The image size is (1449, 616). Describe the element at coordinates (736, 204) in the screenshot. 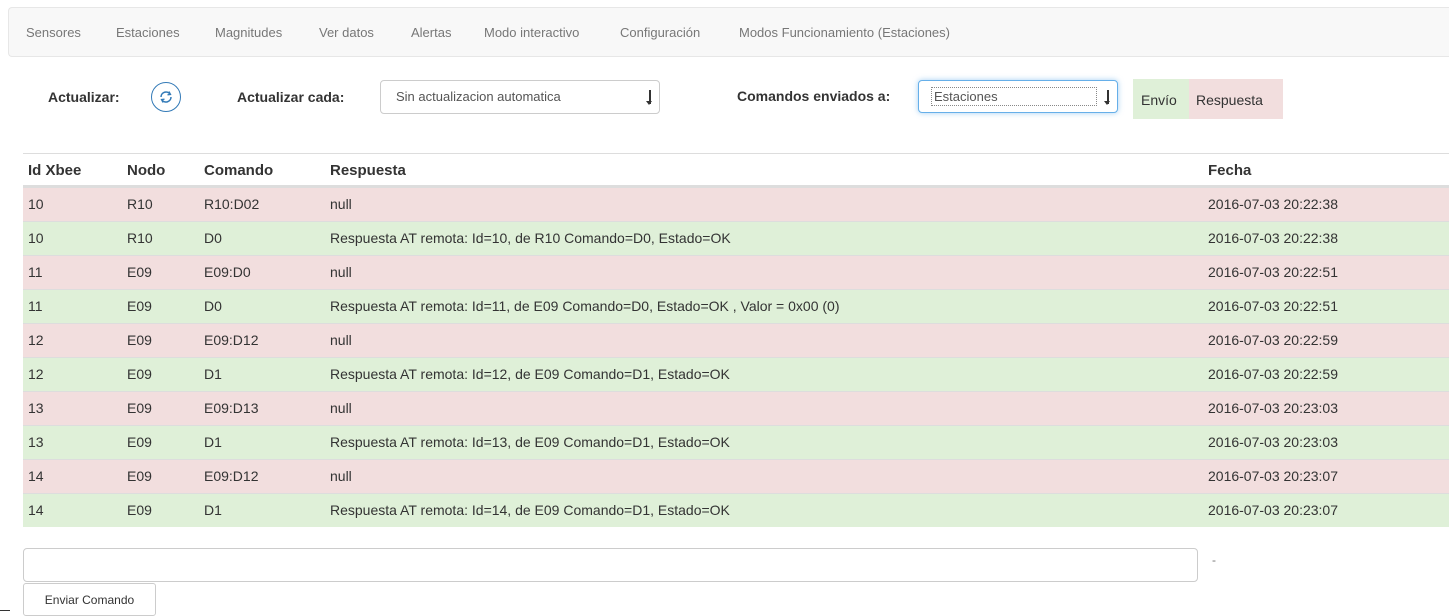

I see `table-row: 10 R10 R10:D02 null 2016-07-03 20:22:38` at that location.